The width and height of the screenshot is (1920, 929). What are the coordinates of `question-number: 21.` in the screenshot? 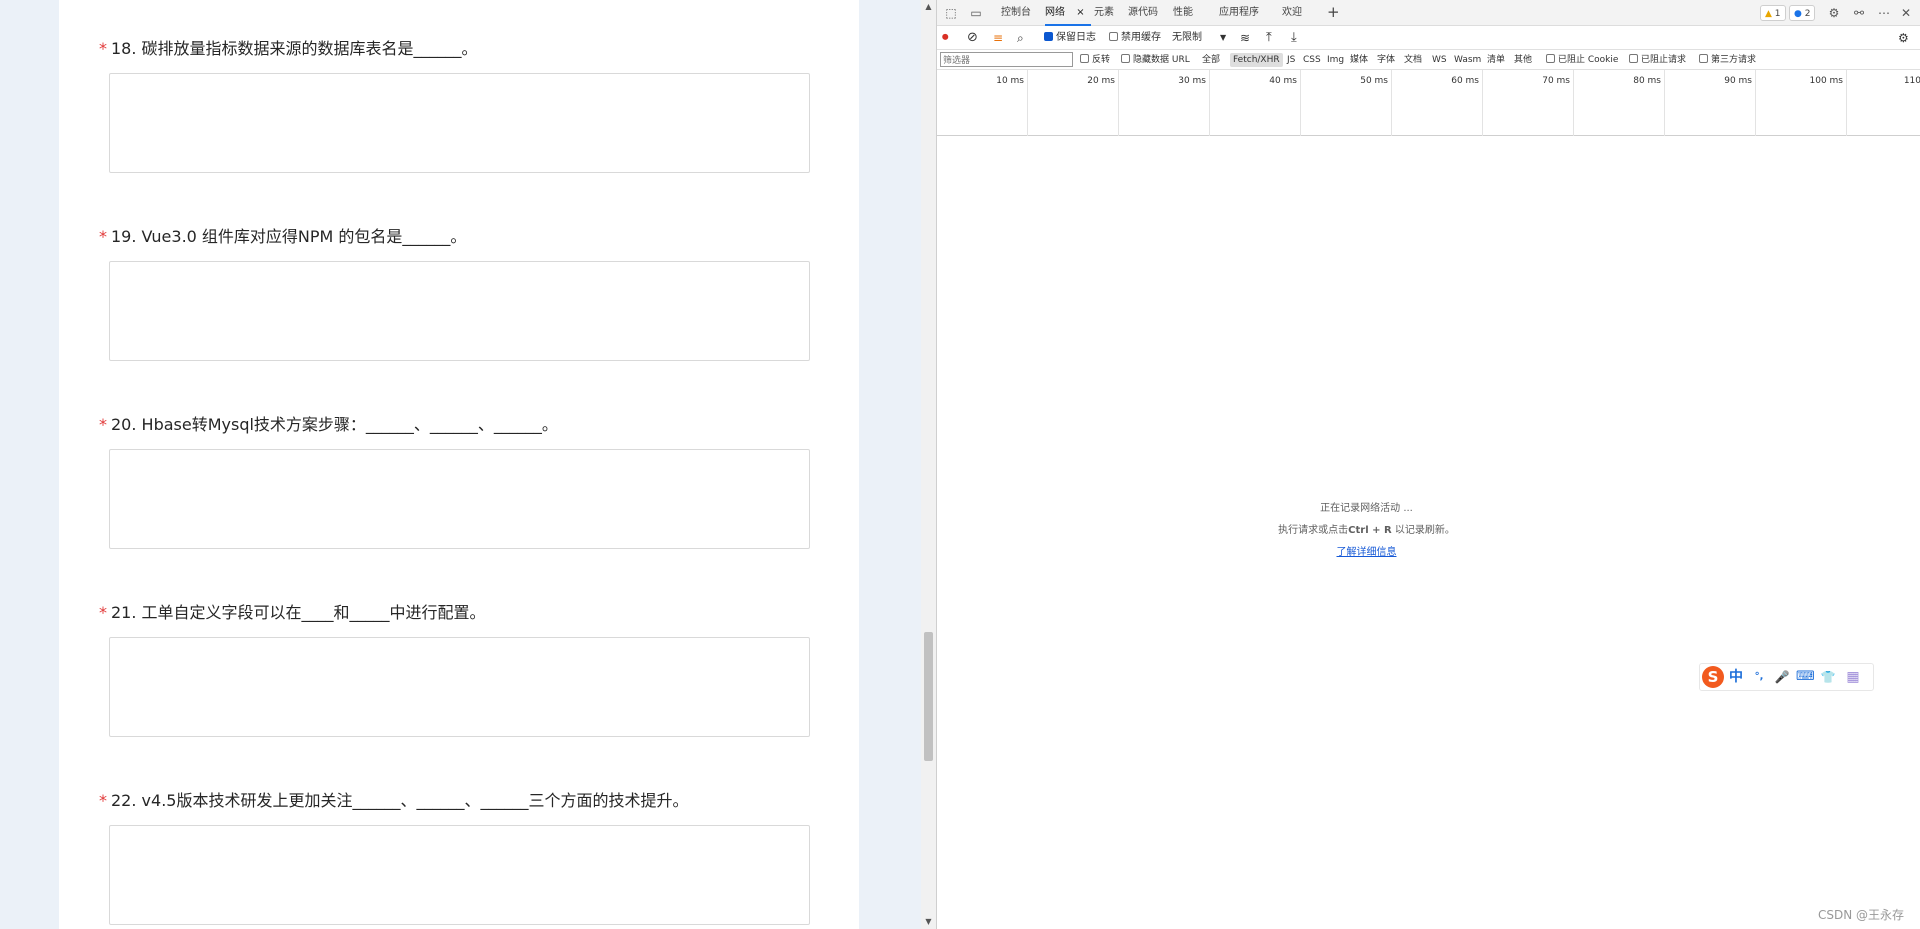 It's located at (124, 612).